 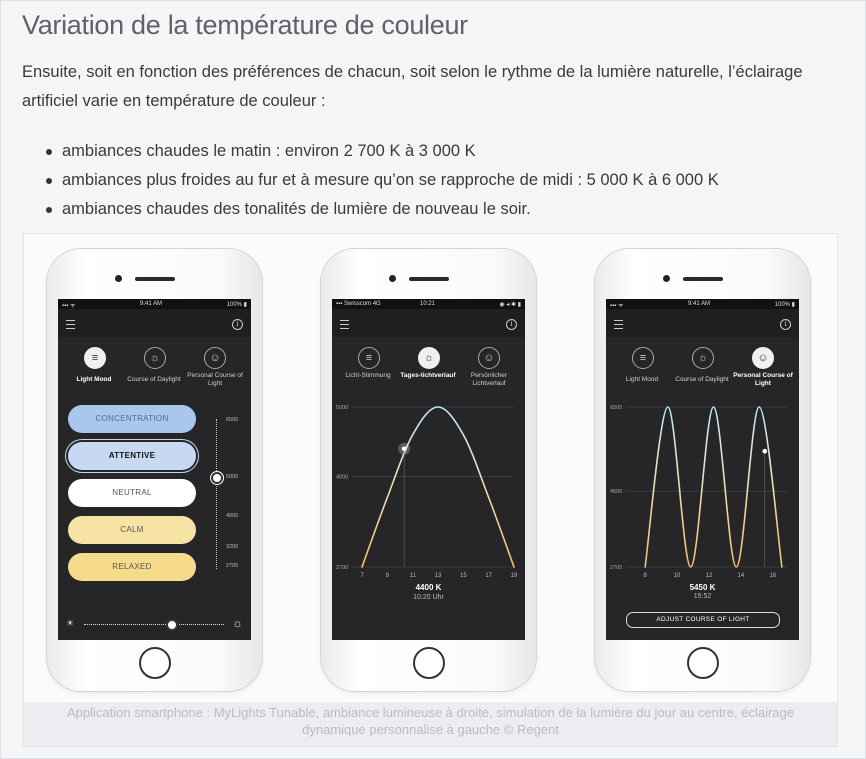 What do you see at coordinates (463, 576) in the screenshot?
I see `x-tick-label: 15` at bounding box center [463, 576].